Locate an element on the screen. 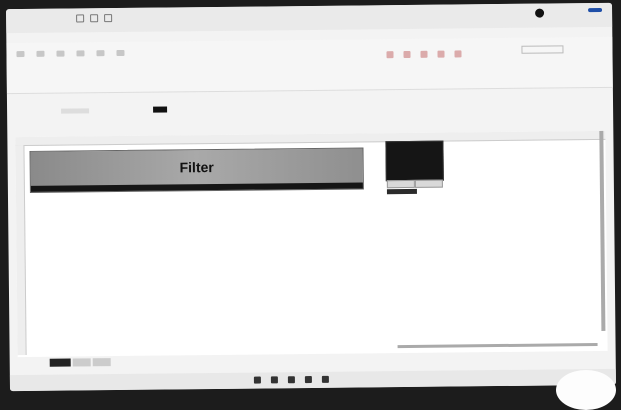 The height and width of the screenshot is (410, 621). dark-panel is located at coordinates (414, 167).